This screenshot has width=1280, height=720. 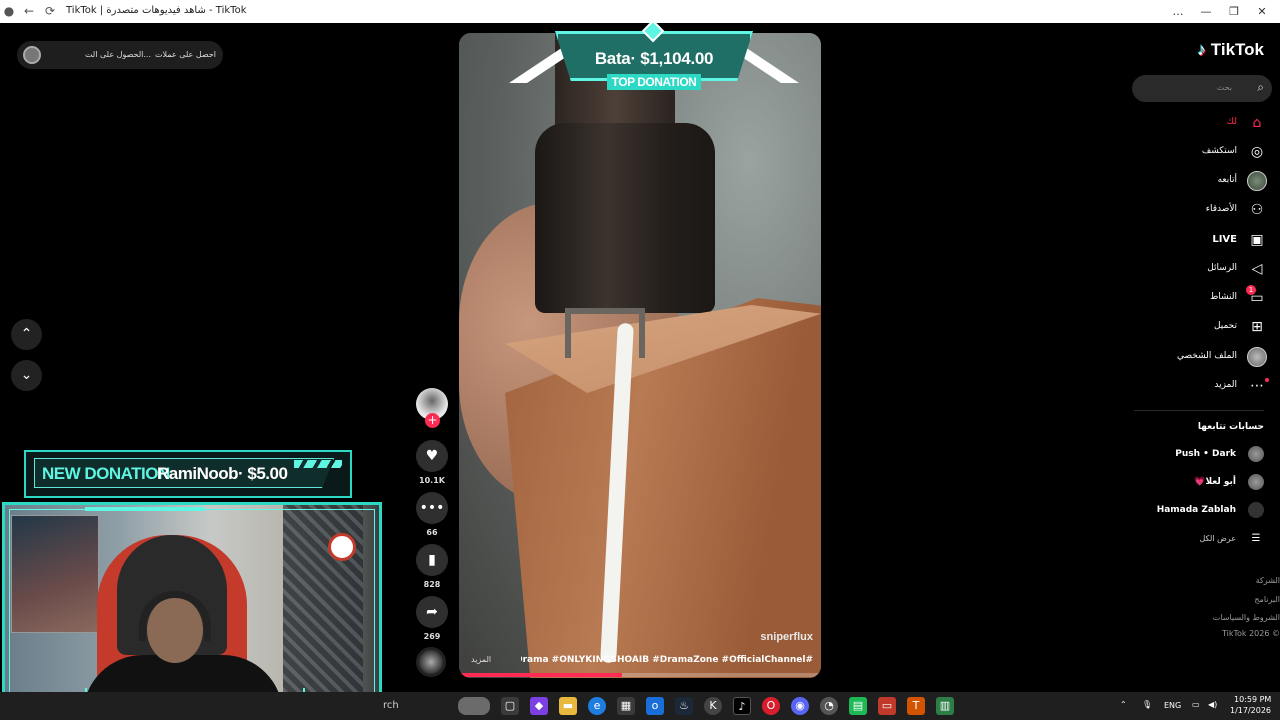 I want to click on clock-time: 10:59 PM, so click(x=1252, y=699).